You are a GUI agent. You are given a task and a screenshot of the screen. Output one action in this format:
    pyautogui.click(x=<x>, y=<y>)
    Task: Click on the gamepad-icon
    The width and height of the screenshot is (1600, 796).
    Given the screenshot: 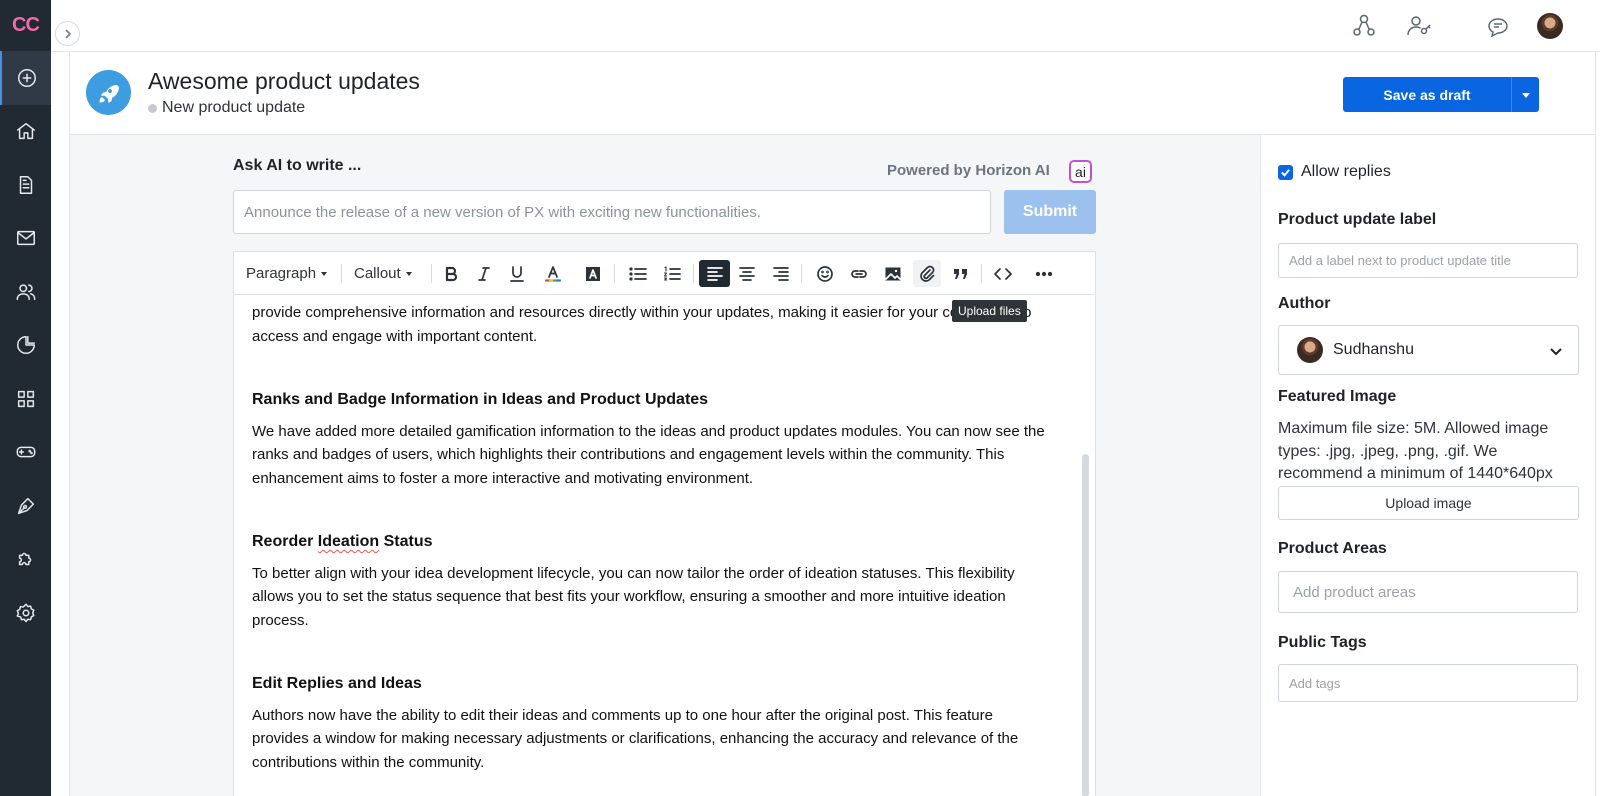 What is the action you would take?
    pyautogui.click(x=25, y=452)
    